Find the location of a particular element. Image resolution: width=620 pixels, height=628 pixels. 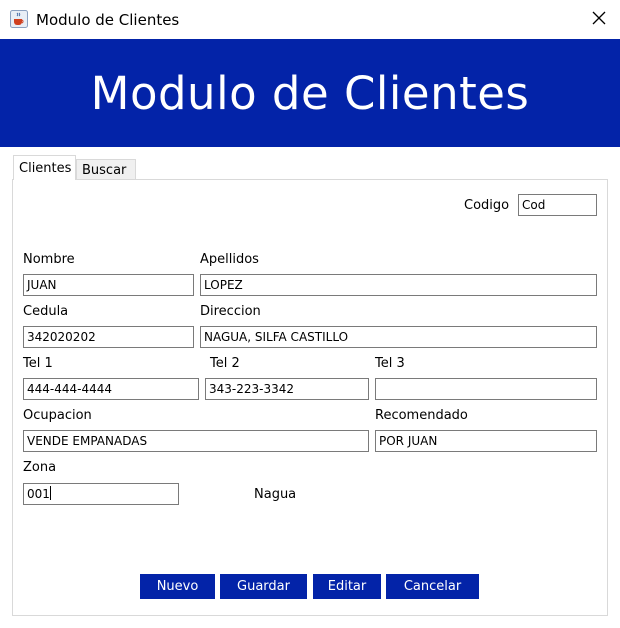

text-cursor is located at coordinates (50, 493).